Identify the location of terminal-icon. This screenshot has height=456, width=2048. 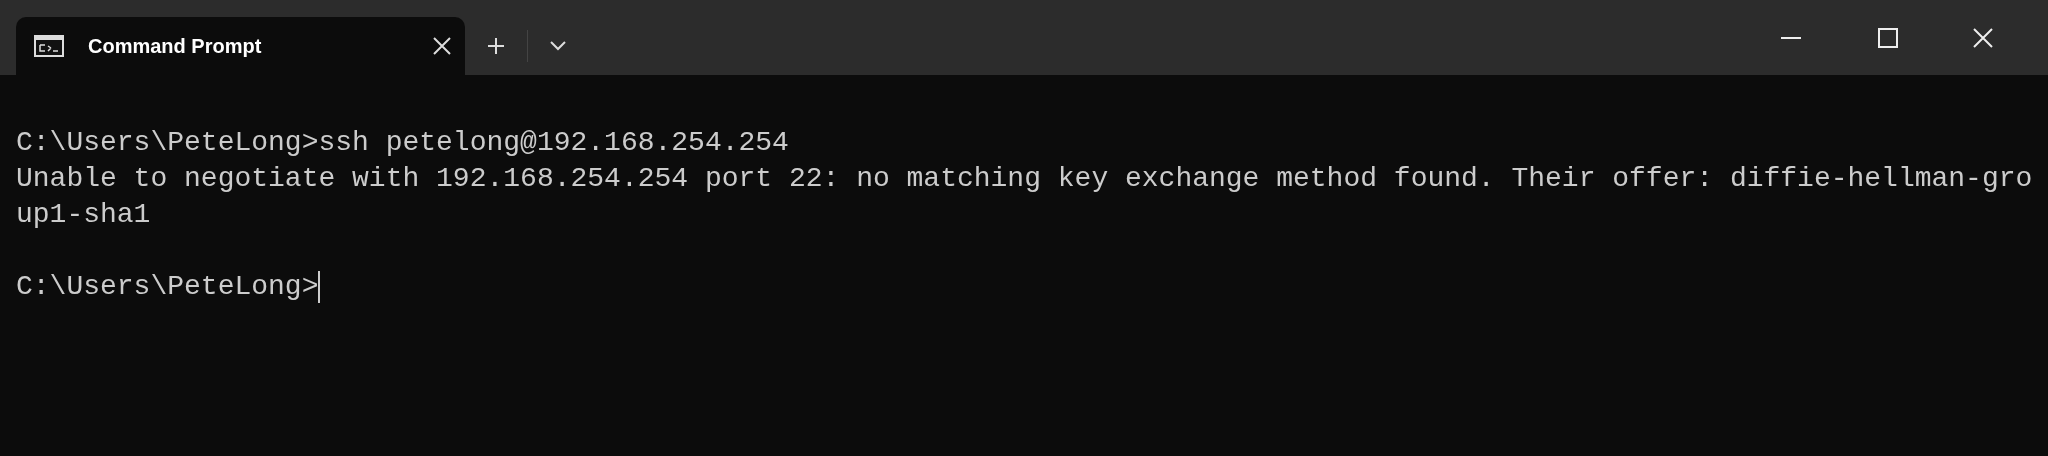
(49, 46).